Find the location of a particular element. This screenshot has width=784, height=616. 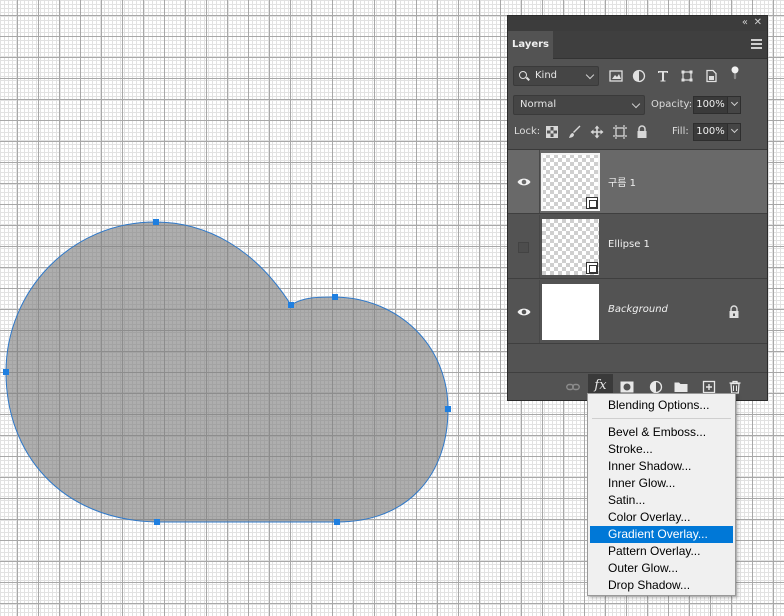

fill-label: Fill: is located at coordinates (680, 131).